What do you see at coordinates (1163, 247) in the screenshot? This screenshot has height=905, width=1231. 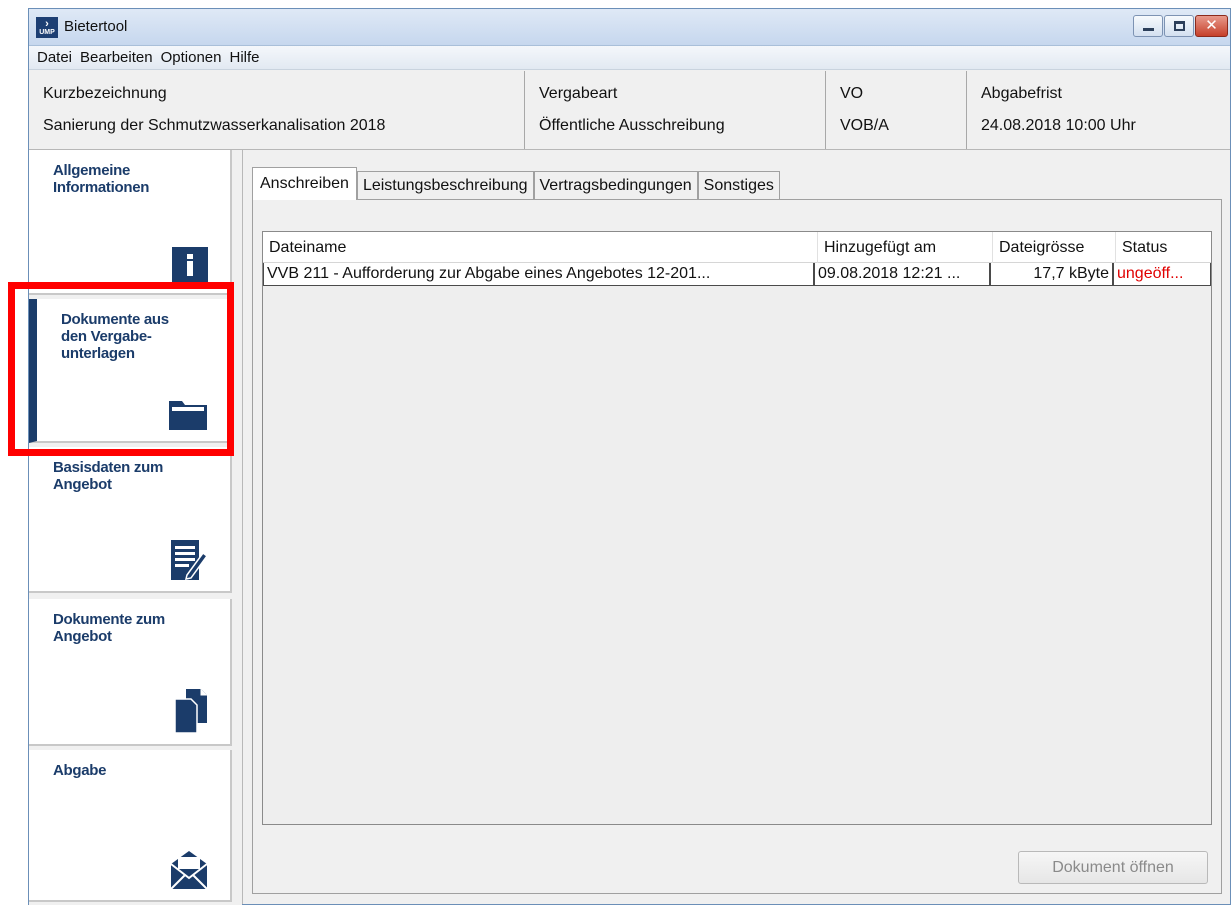 I see `column-header-status: Status` at bounding box center [1163, 247].